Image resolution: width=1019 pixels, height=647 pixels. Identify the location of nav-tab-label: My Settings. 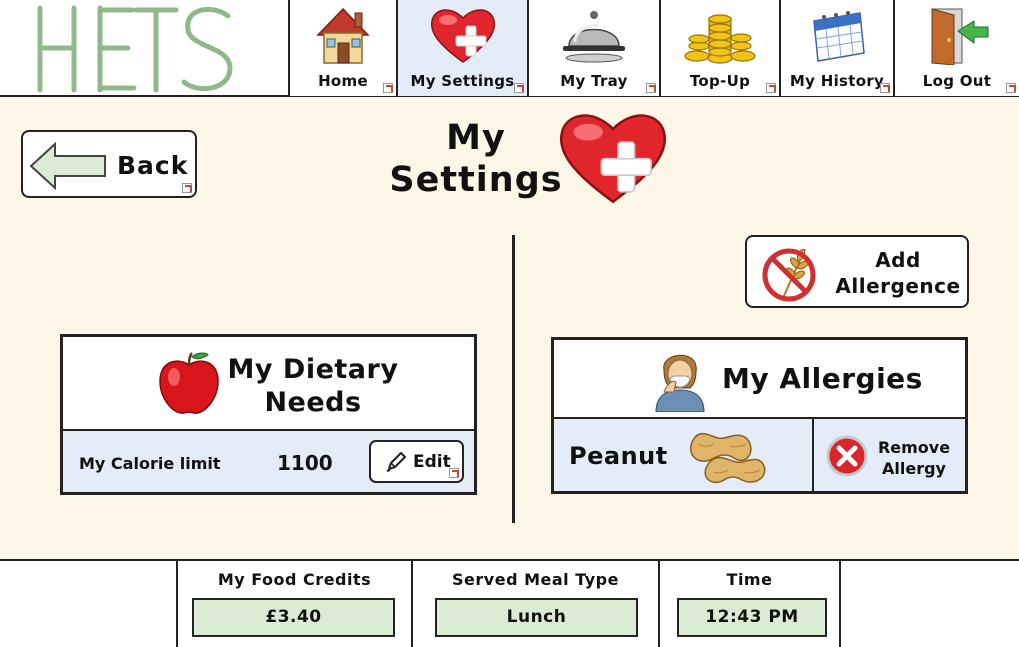
(462, 81).